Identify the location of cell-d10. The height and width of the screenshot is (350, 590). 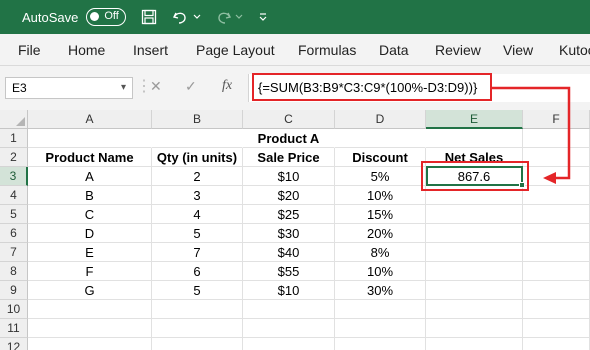
(380, 309).